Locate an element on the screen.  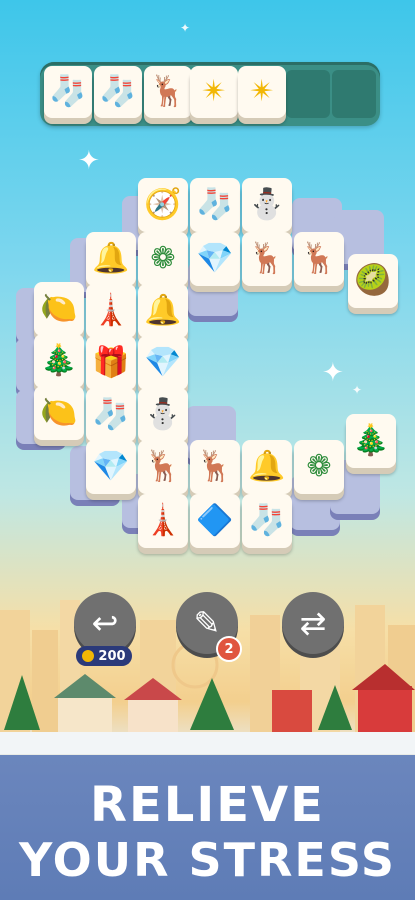
compass-icon: 🧭 is located at coordinates (163, 204).